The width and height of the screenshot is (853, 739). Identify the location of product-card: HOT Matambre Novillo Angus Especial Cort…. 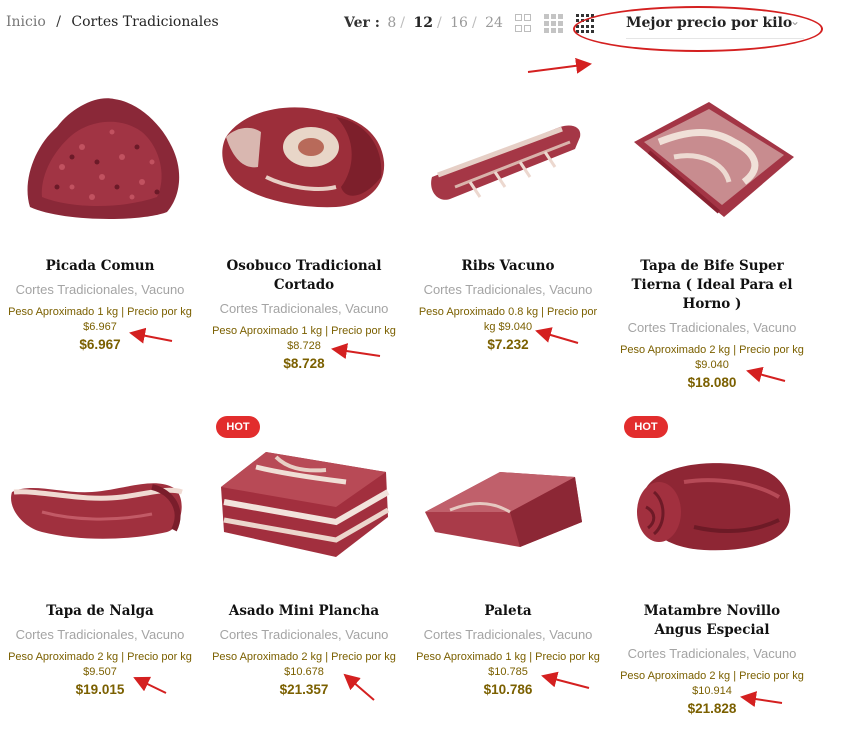
(712, 566).